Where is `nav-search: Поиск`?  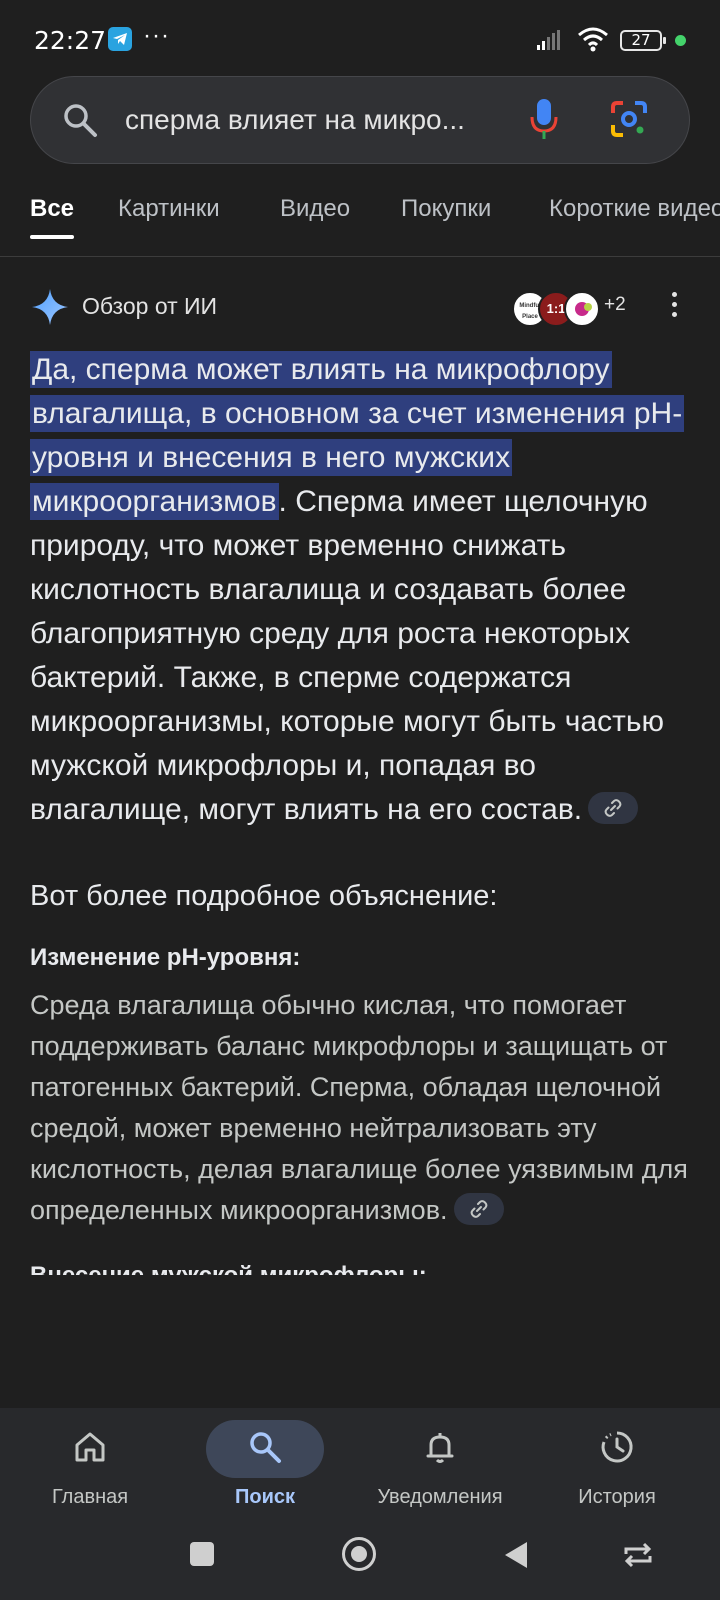
nav-search: Поиск is located at coordinates (265, 1460).